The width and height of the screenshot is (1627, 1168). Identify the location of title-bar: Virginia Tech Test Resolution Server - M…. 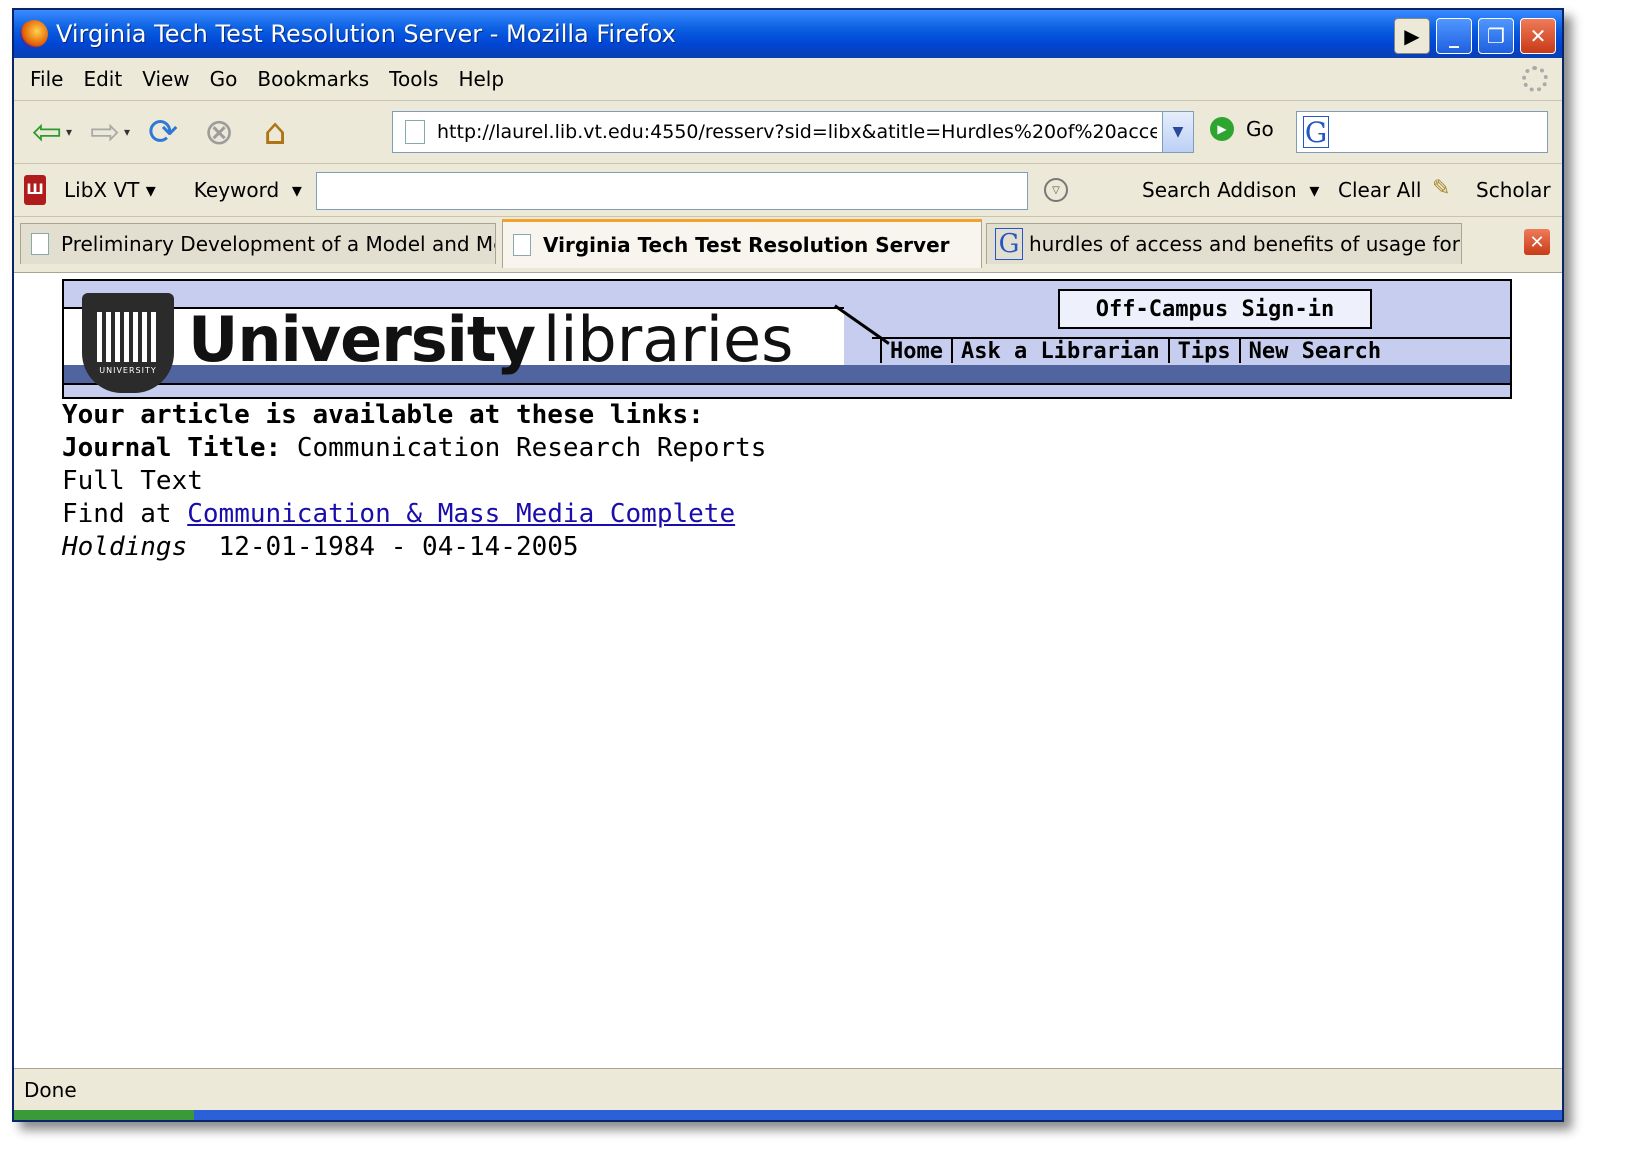
(788, 34).